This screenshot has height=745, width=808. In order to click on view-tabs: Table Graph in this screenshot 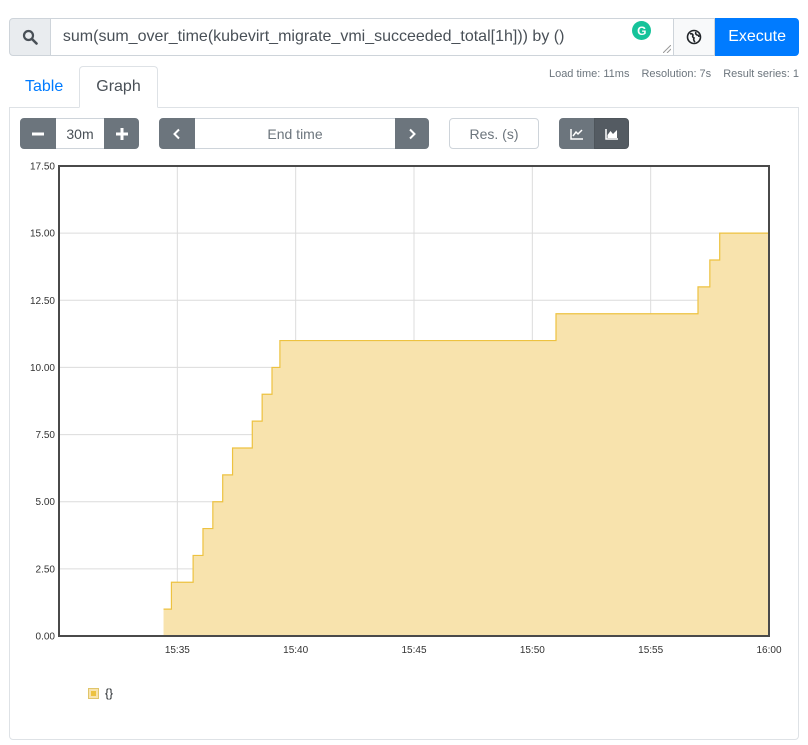, I will do `click(83, 87)`.